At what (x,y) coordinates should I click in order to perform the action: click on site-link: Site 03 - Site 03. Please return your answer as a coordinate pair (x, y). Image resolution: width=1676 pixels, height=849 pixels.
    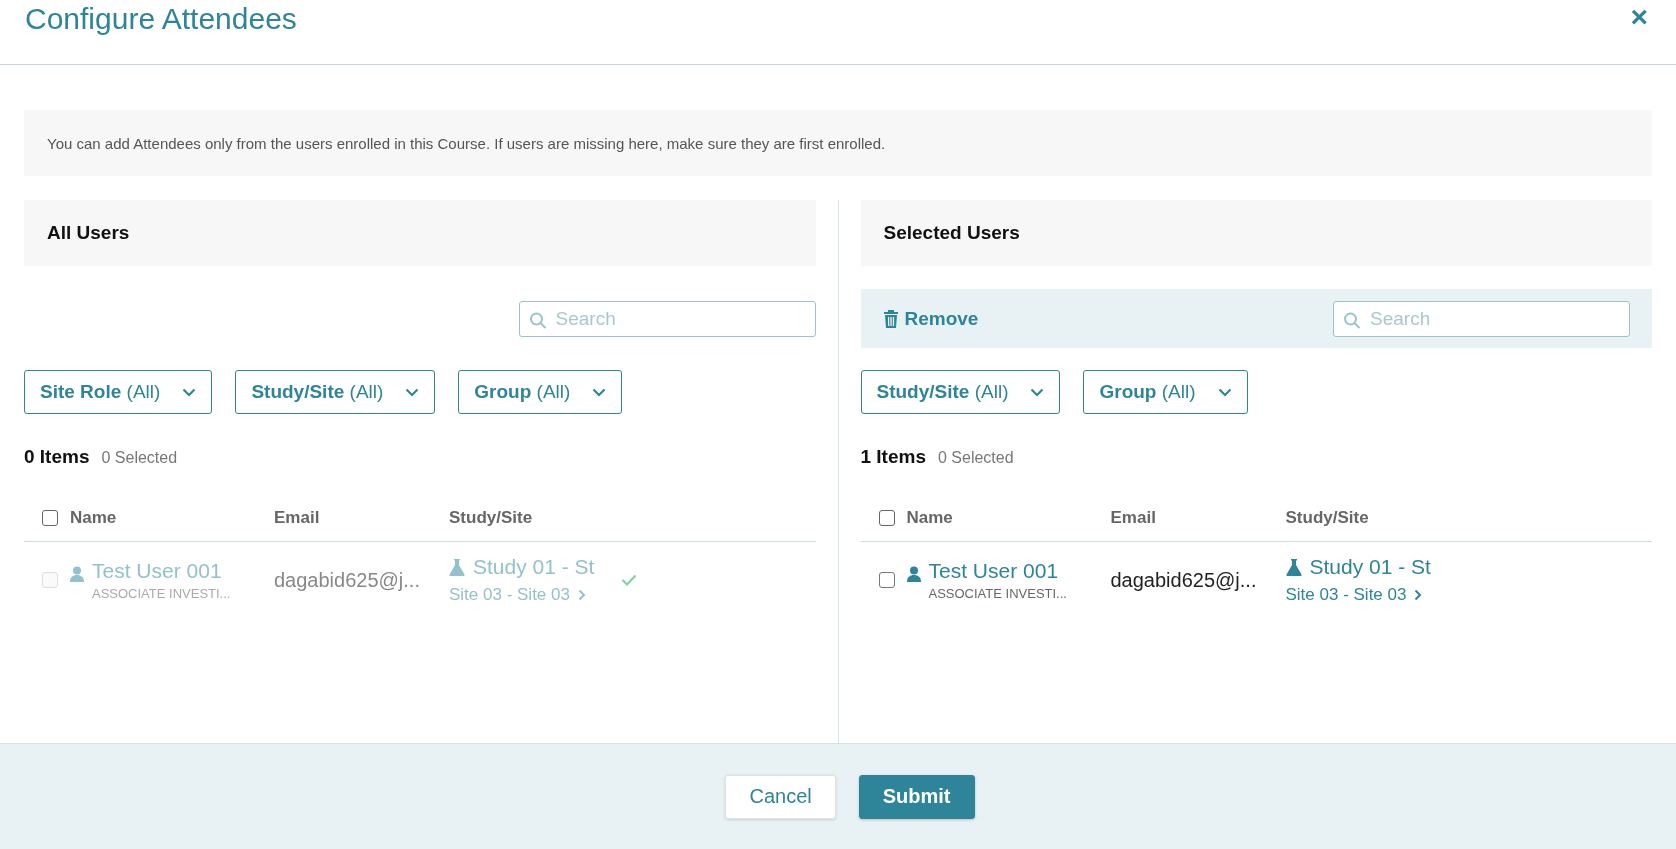
    Looking at the image, I should click on (1346, 595).